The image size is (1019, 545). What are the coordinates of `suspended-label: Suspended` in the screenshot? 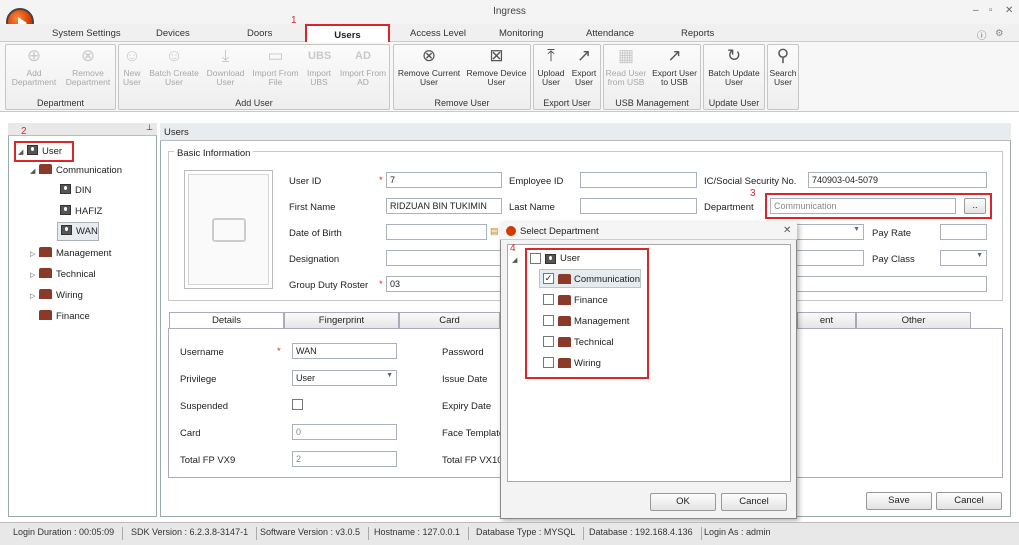 It's located at (204, 406).